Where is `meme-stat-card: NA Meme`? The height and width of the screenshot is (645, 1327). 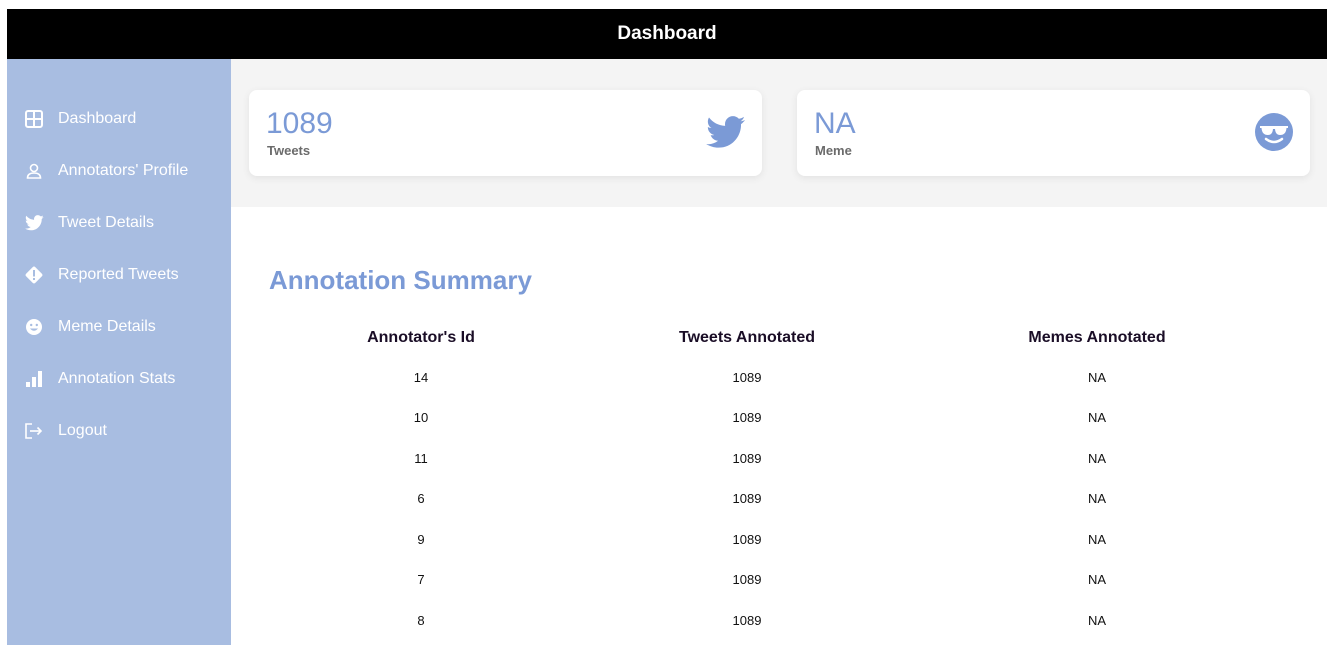 meme-stat-card: NA Meme is located at coordinates (1053, 133).